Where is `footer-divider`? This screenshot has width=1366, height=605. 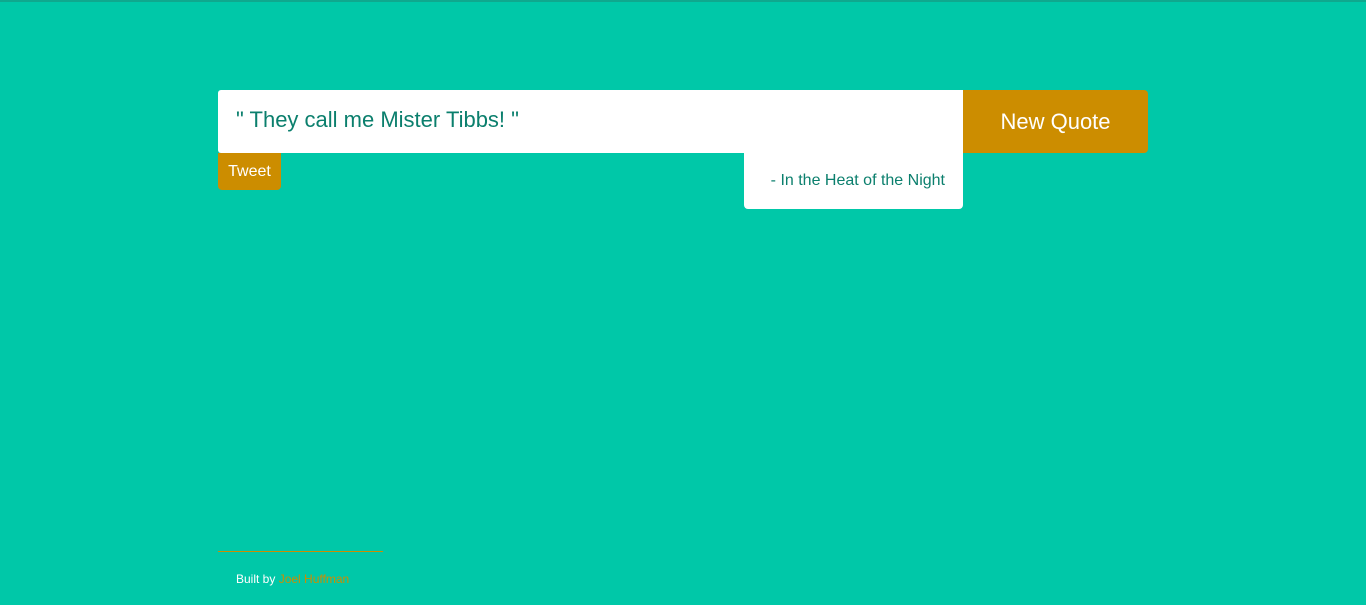
footer-divider is located at coordinates (300, 551).